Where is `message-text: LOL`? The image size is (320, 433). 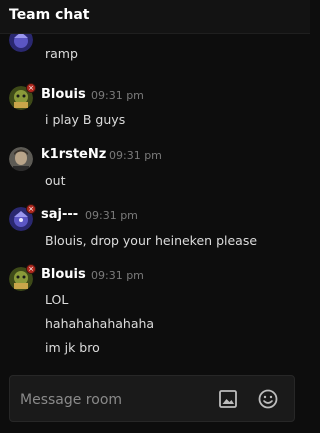 message-text: LOL is located at coordinates (57, 299).